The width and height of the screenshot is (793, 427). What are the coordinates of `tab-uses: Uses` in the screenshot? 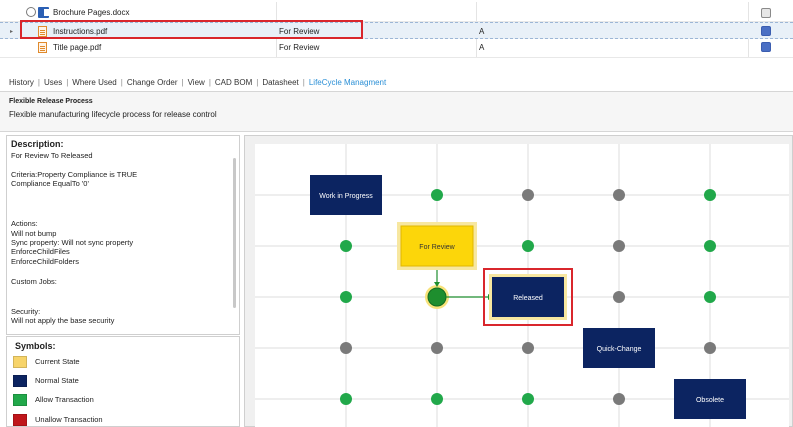 It's located at (53, 82).